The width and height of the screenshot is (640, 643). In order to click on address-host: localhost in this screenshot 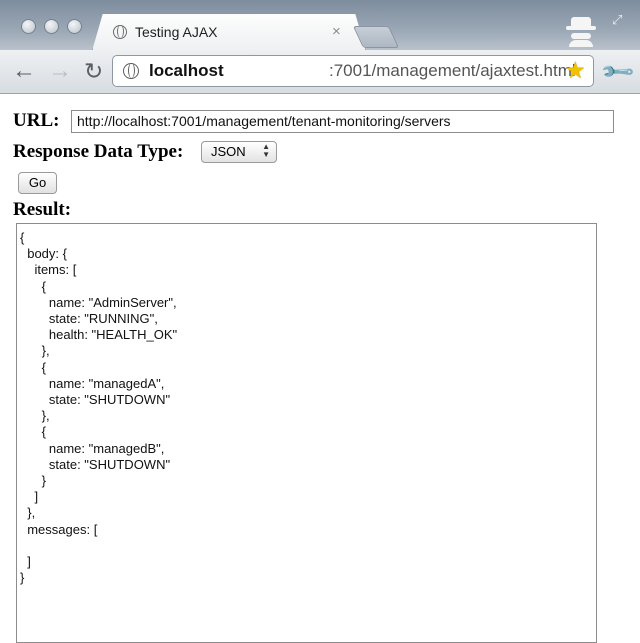, I will do `click(186, 70)`.